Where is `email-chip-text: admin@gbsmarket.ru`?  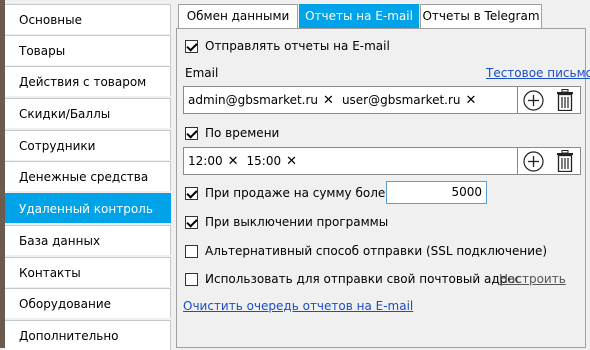 email-chip-text: admin@gbsmarket.ru is located at coordinates (253, 100).